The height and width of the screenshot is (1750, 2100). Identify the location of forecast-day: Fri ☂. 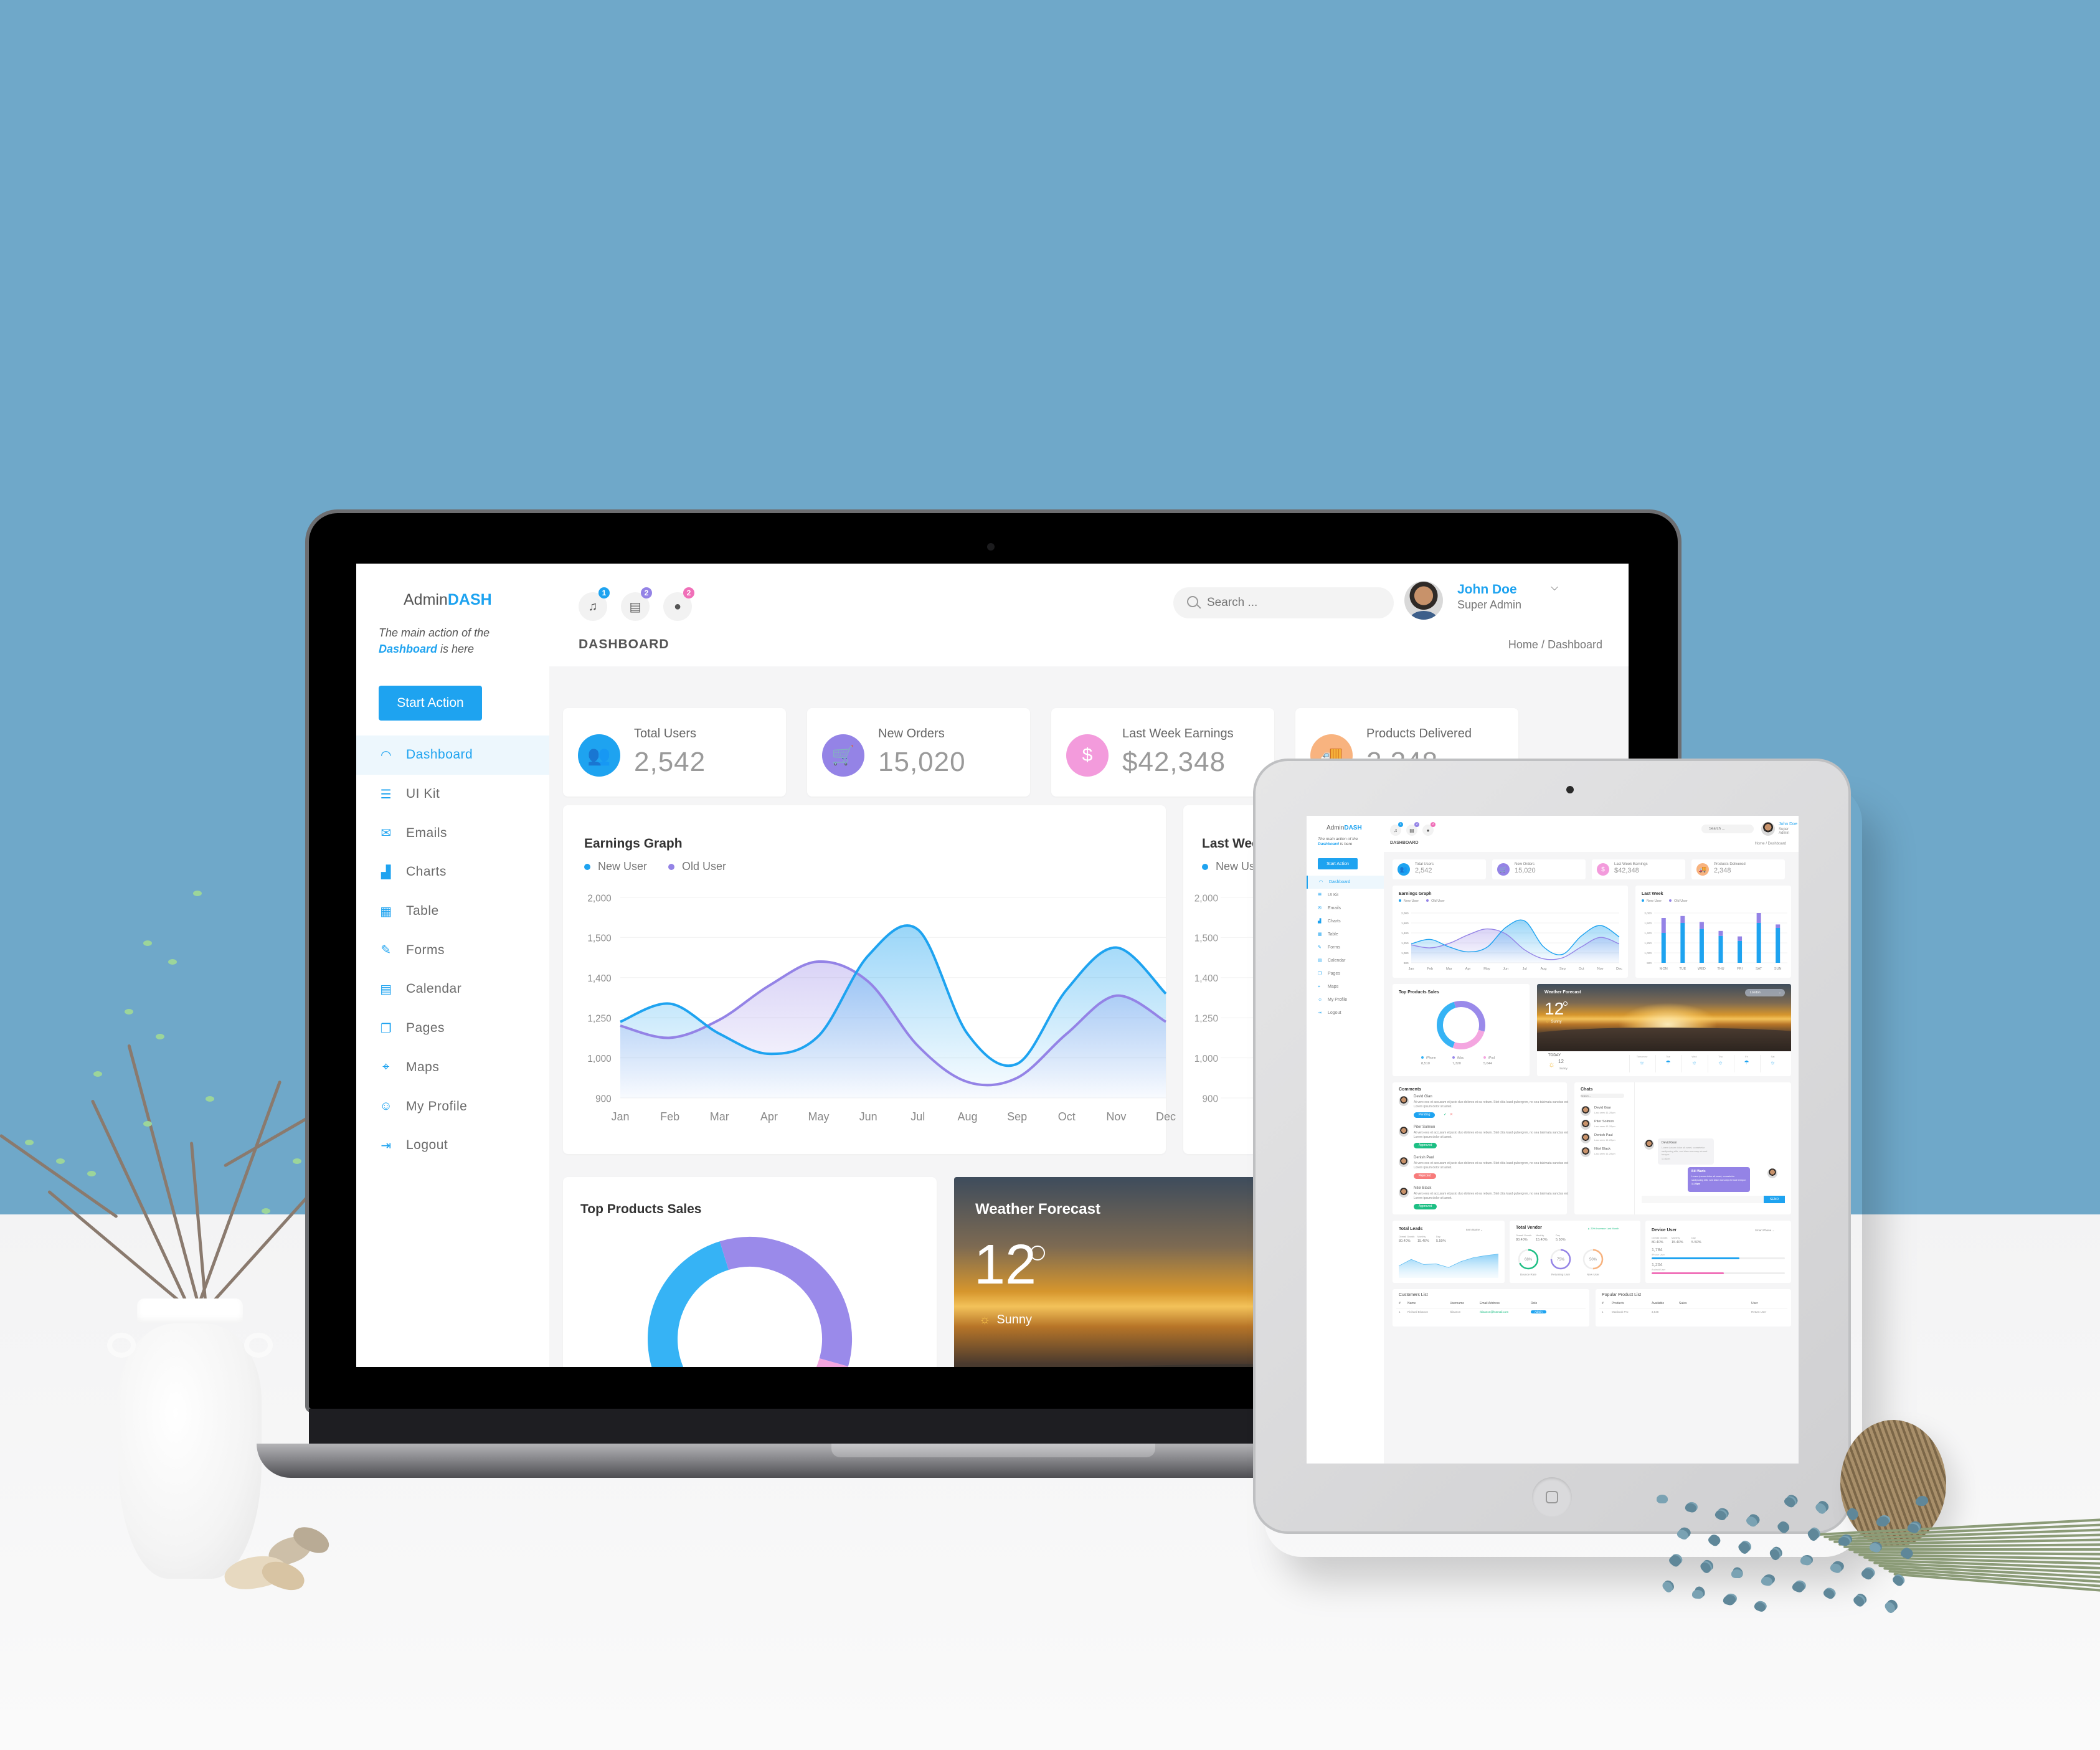
(1746, 1063).